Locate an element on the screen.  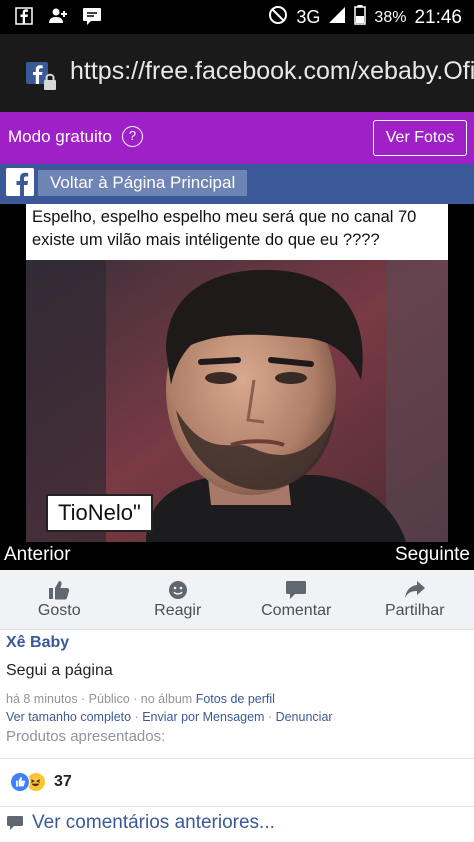
like-label: Gosto is located at coordinates (59, 610).